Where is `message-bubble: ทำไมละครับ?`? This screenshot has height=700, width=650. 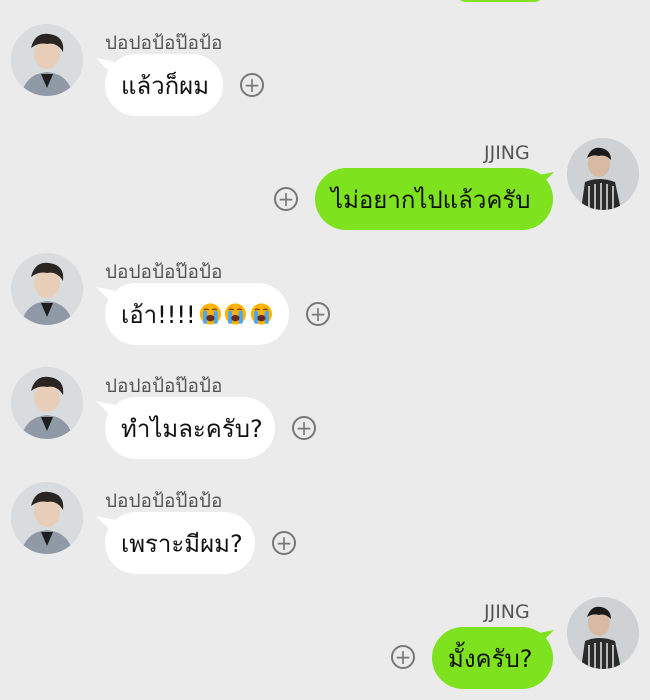
message-bubble: ทำไมละครับ? is located at coordinates (190, 428).